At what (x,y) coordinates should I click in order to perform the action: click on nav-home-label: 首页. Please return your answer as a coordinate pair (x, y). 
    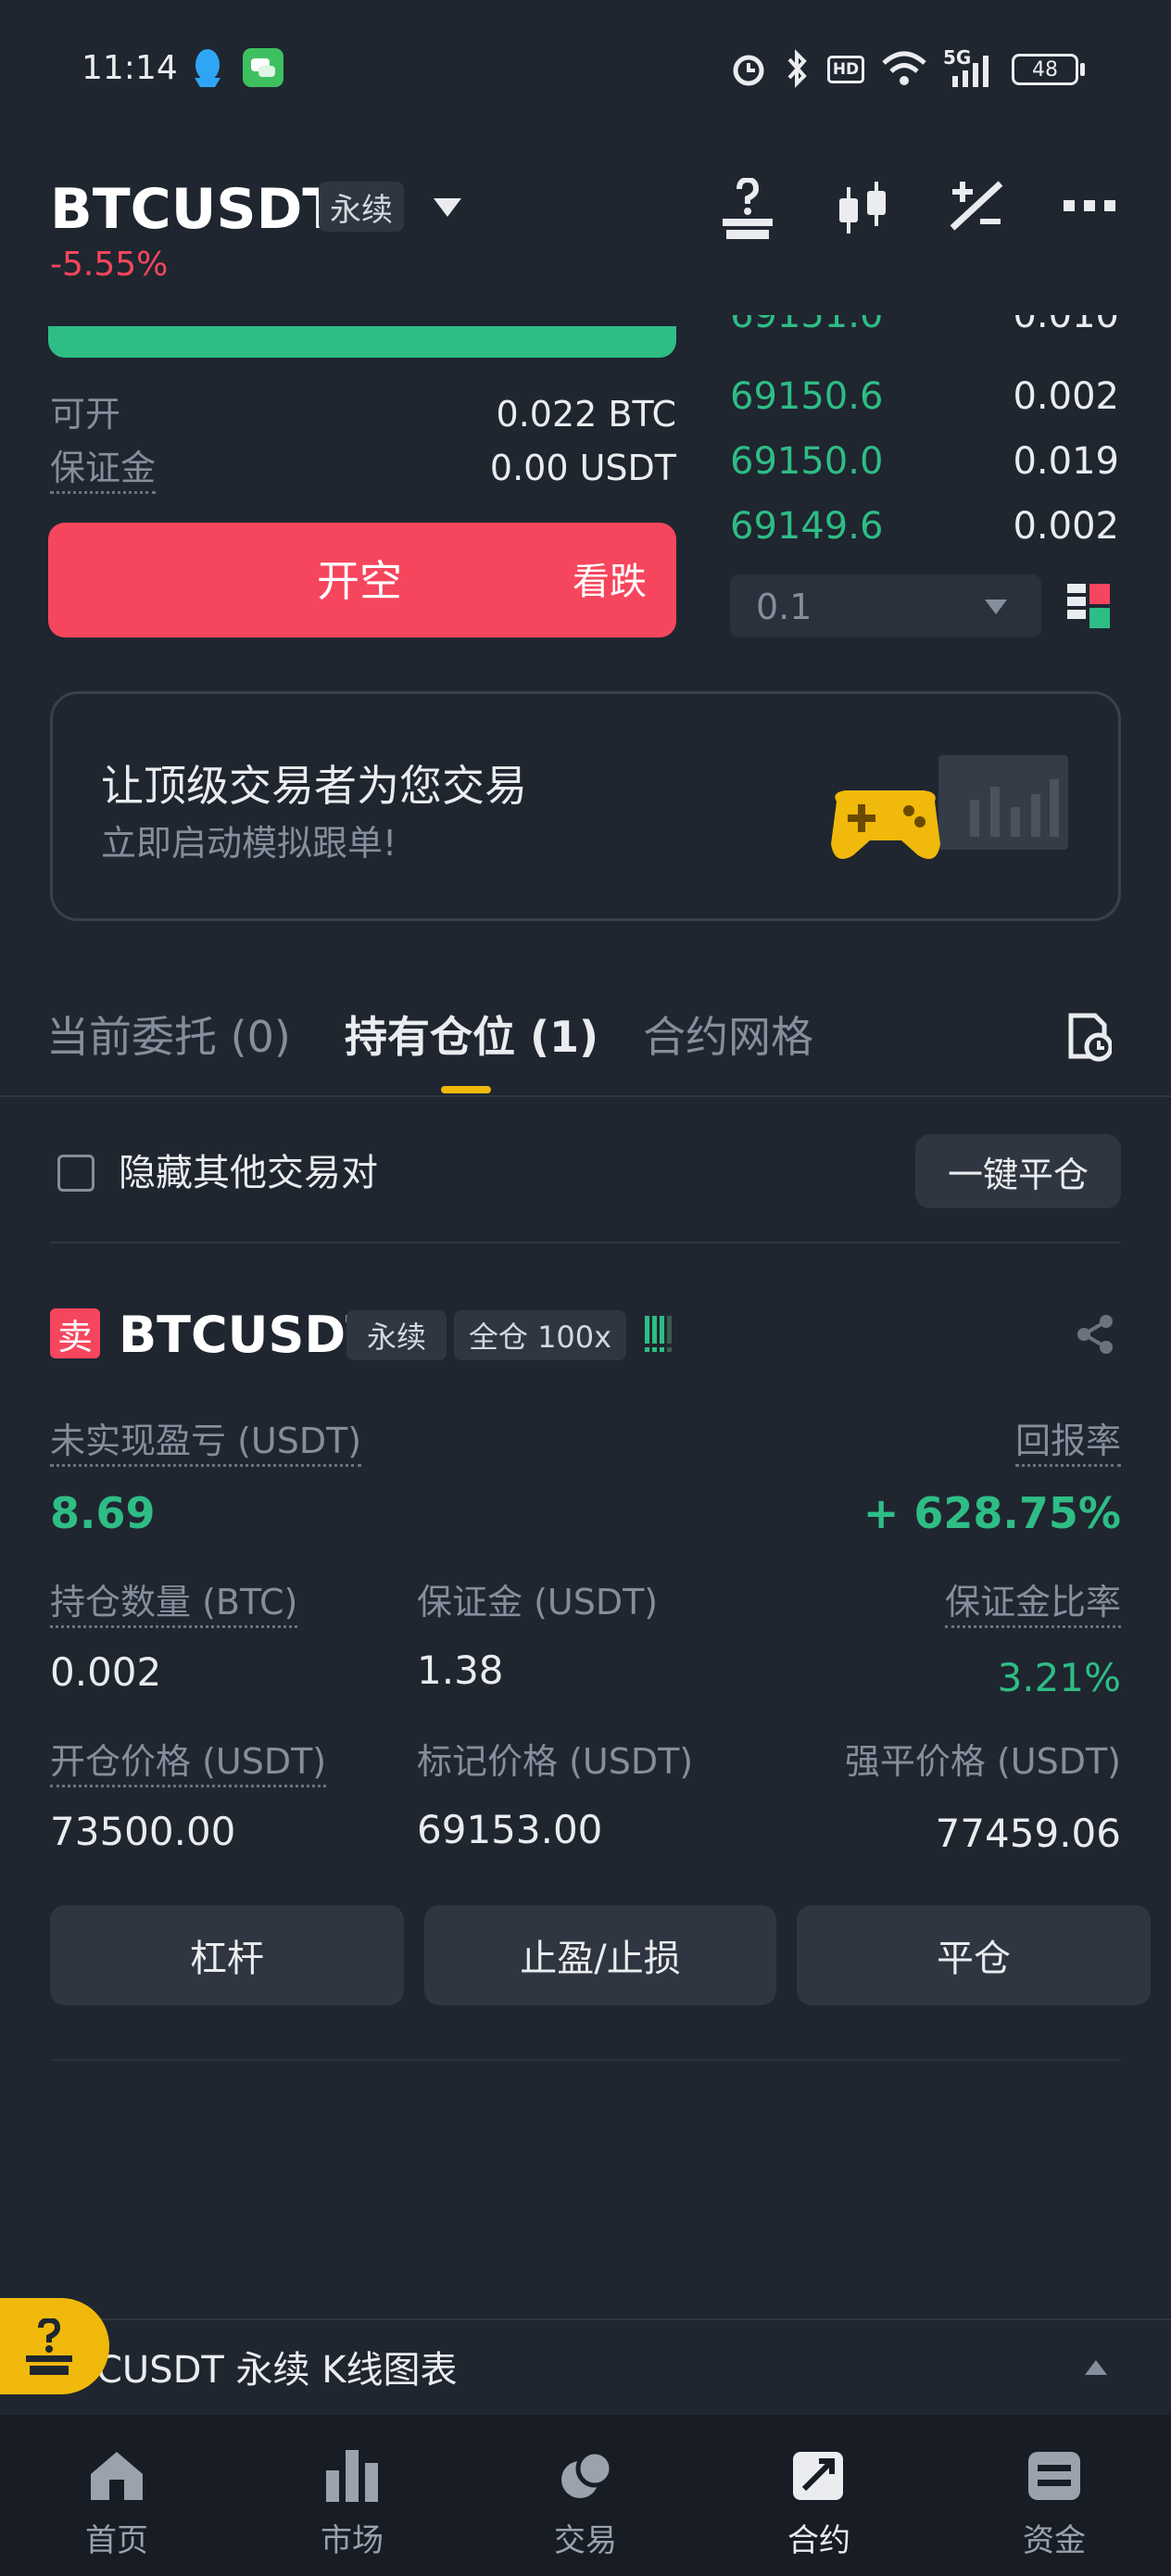
    Looking at the image, I should click on (117, 2541).